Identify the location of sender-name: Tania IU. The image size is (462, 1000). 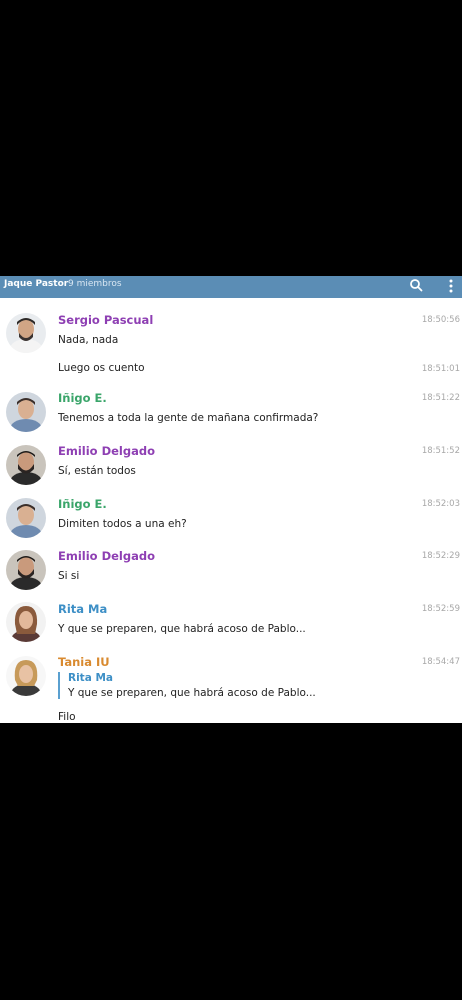
(84, 662).